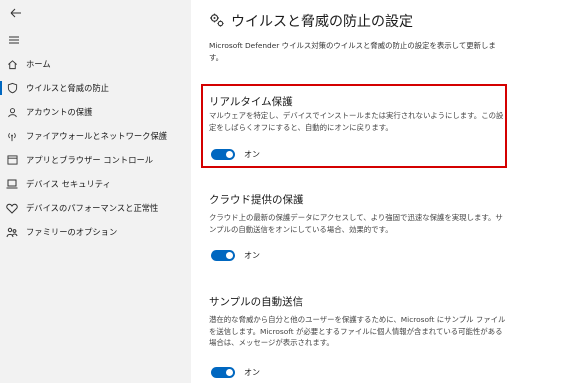  What do you see at coordinates (59, 112) in the screenshot?
I see `sidebar-item-label: アカウントの保護` at bounding box center [59, 112].